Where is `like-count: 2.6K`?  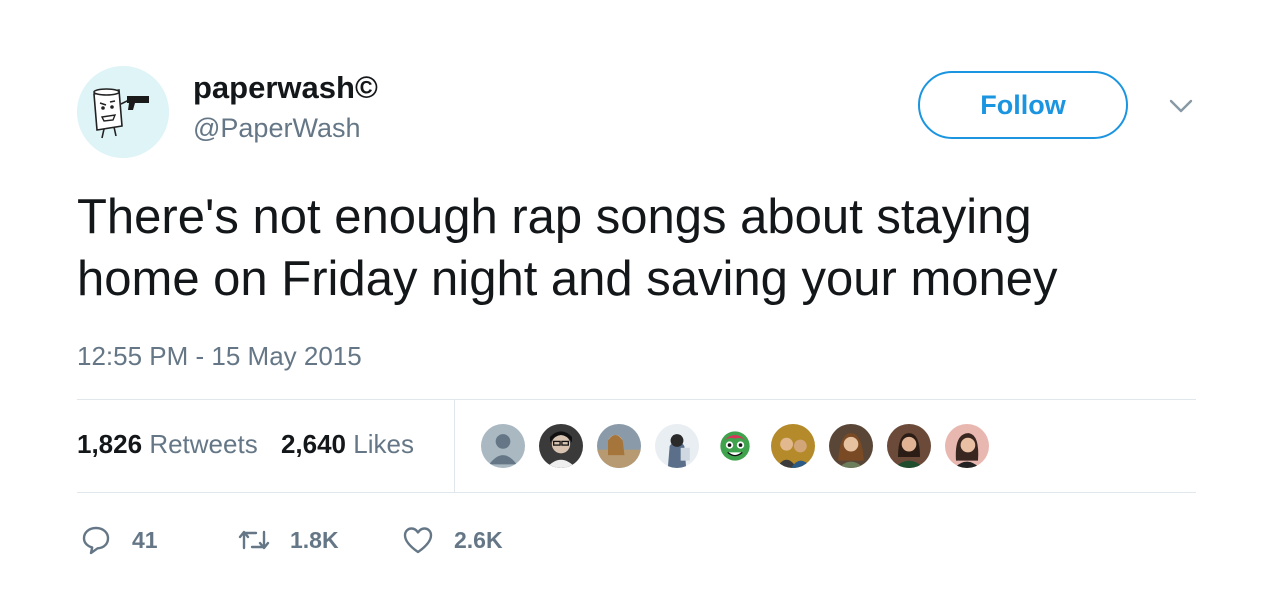
like-count: 2.6K is located at coordinates (478, 540).